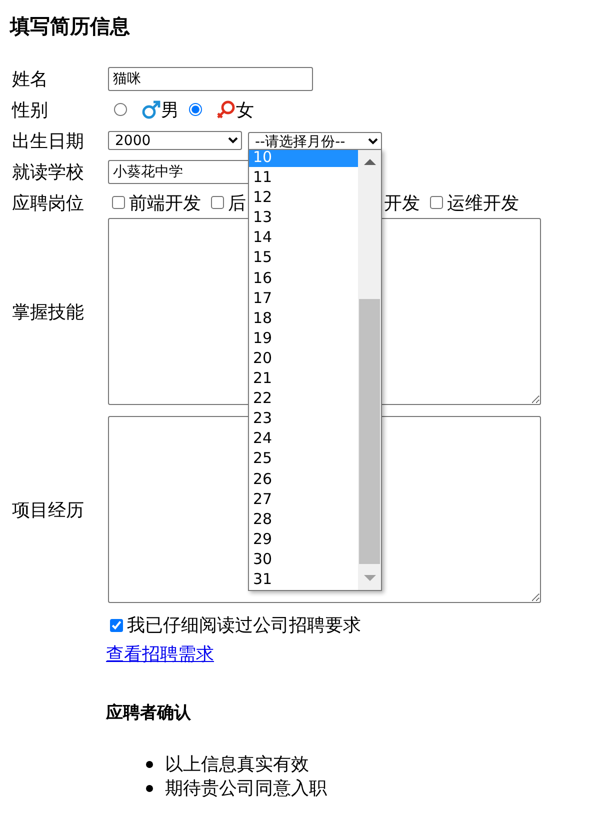  What do you see at coordinates (48, 172) in the screenshot?
I see `field-label: 就读学校` at bounding box center [48, 172].